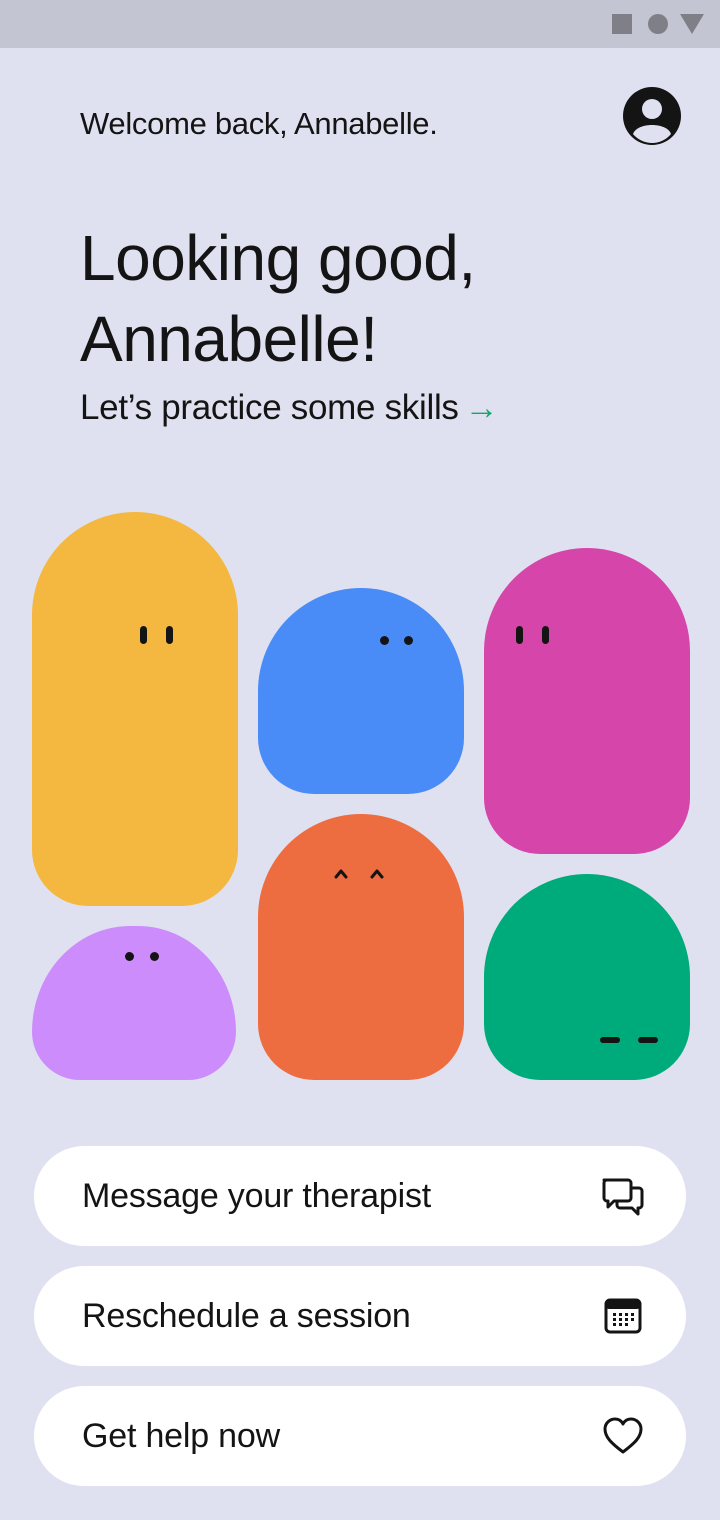  I want to click on get-help-now-label: Get help now, so click(181, 1435).